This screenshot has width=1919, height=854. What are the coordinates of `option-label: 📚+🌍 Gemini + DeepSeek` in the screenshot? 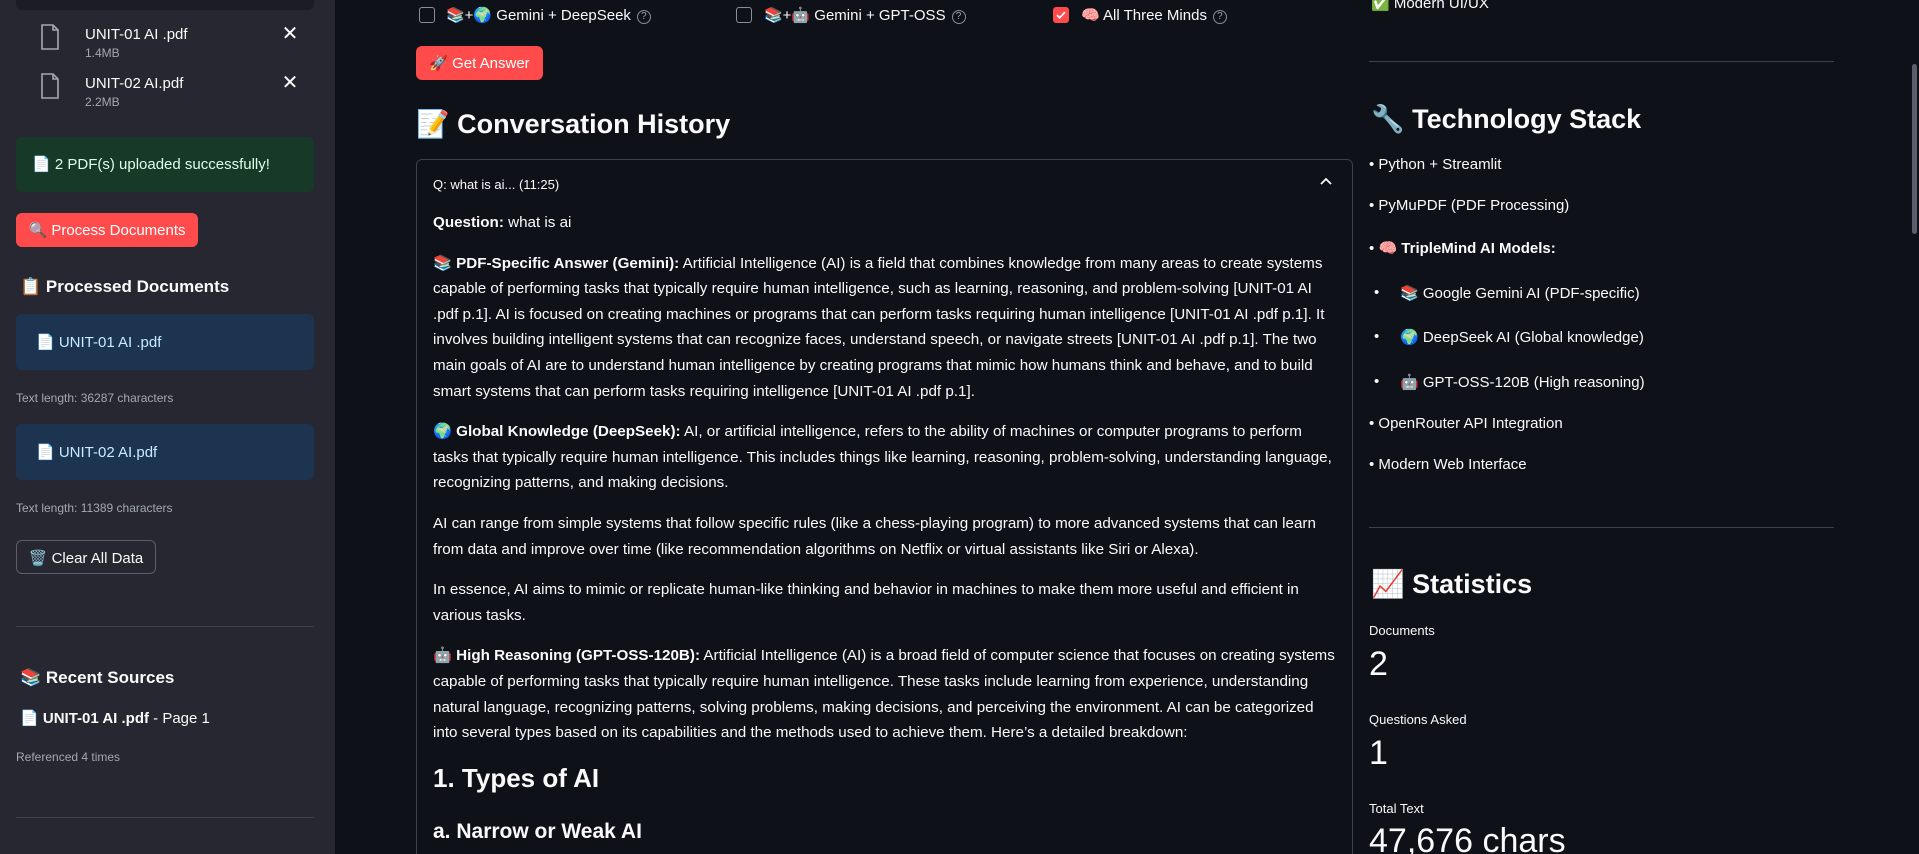 It's located at (538, 15).